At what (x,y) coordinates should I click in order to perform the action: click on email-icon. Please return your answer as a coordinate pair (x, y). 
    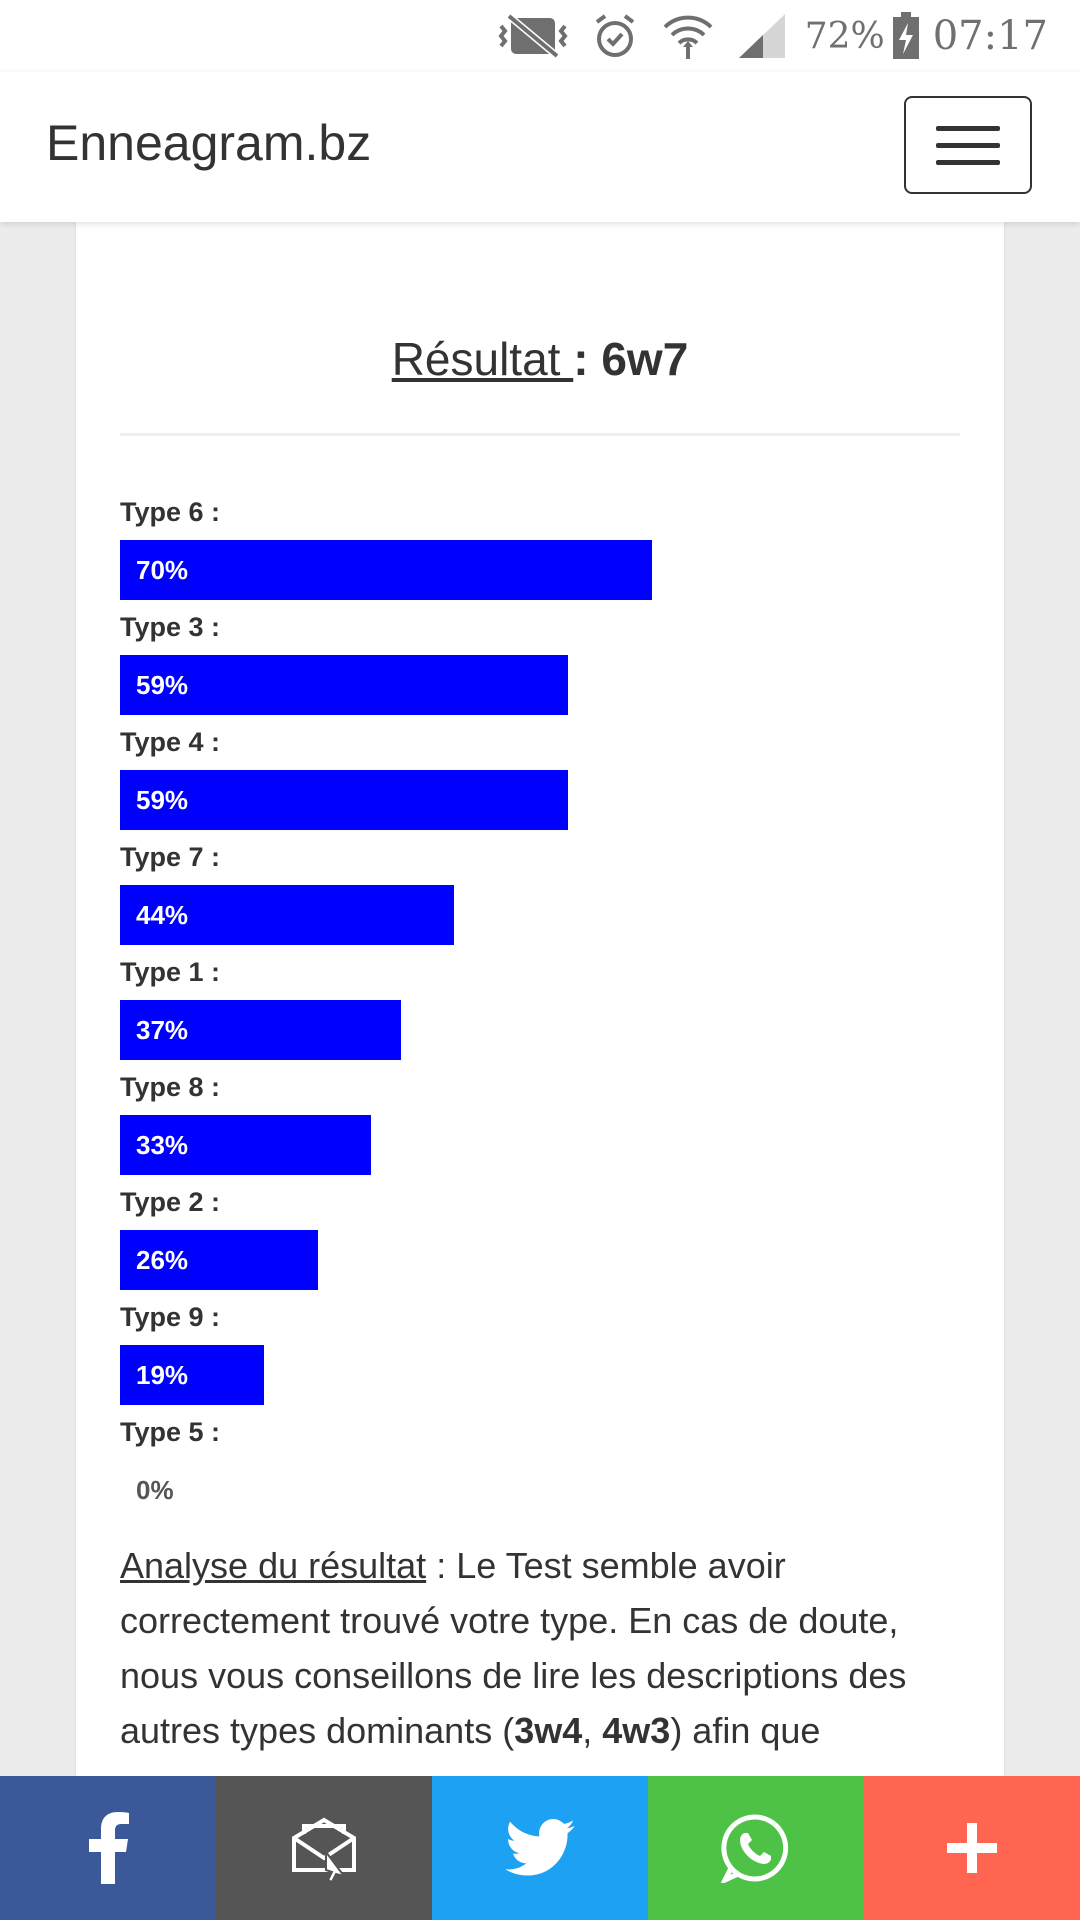
    Looking at the image, I should click on (324, 1850).